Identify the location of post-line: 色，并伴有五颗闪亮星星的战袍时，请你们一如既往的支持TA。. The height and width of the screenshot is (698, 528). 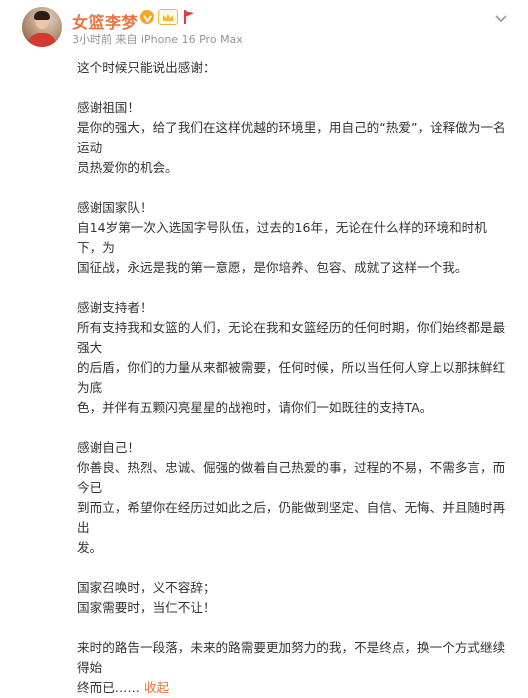
(255, 407).